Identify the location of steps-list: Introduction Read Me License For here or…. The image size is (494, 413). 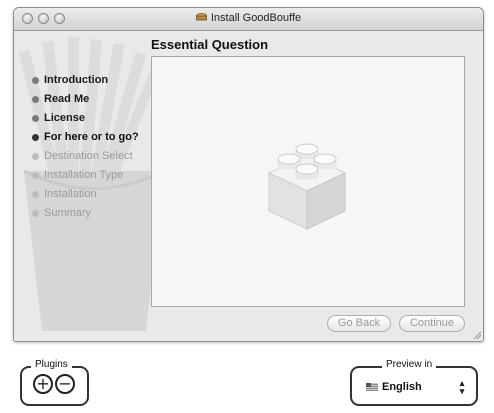
(85, 147).